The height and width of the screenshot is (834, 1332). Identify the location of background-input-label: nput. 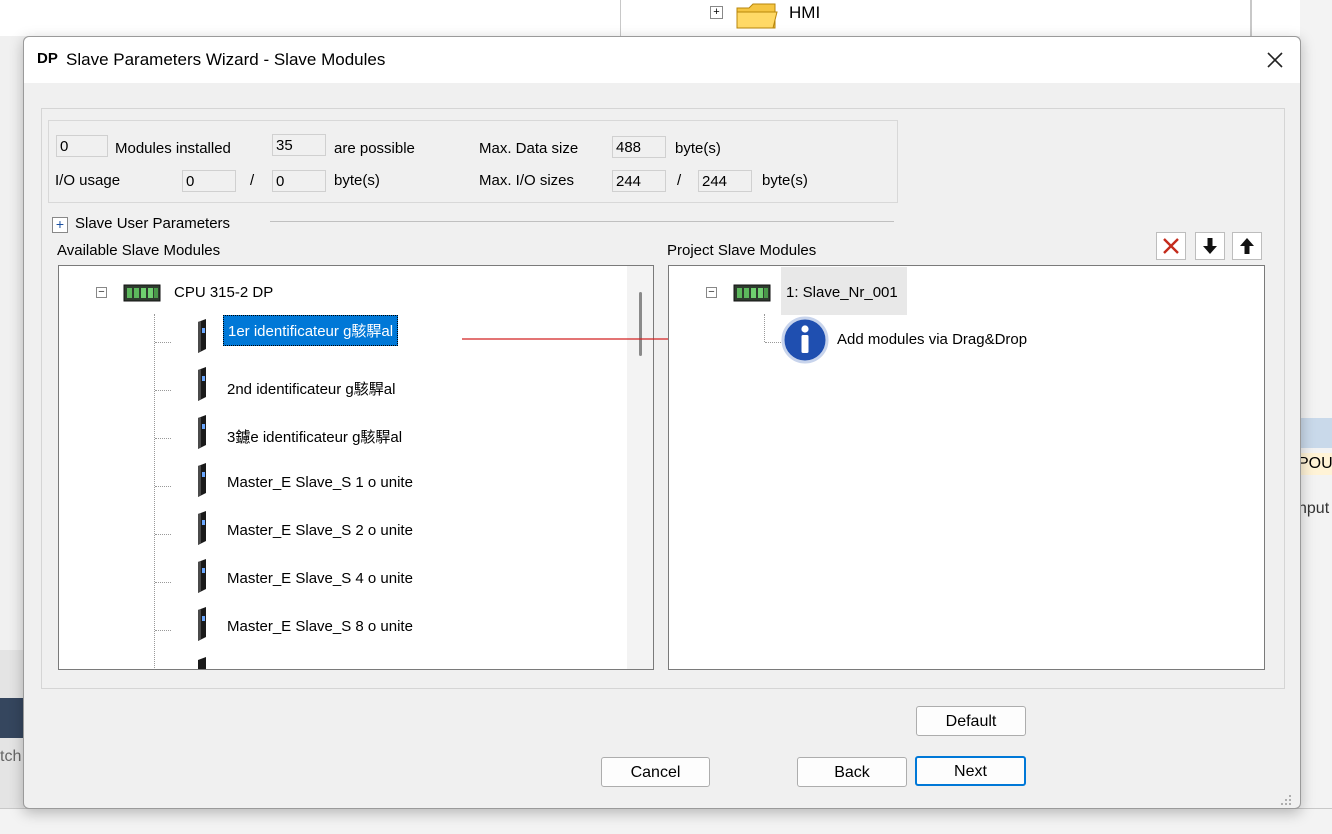
(1314, 508).